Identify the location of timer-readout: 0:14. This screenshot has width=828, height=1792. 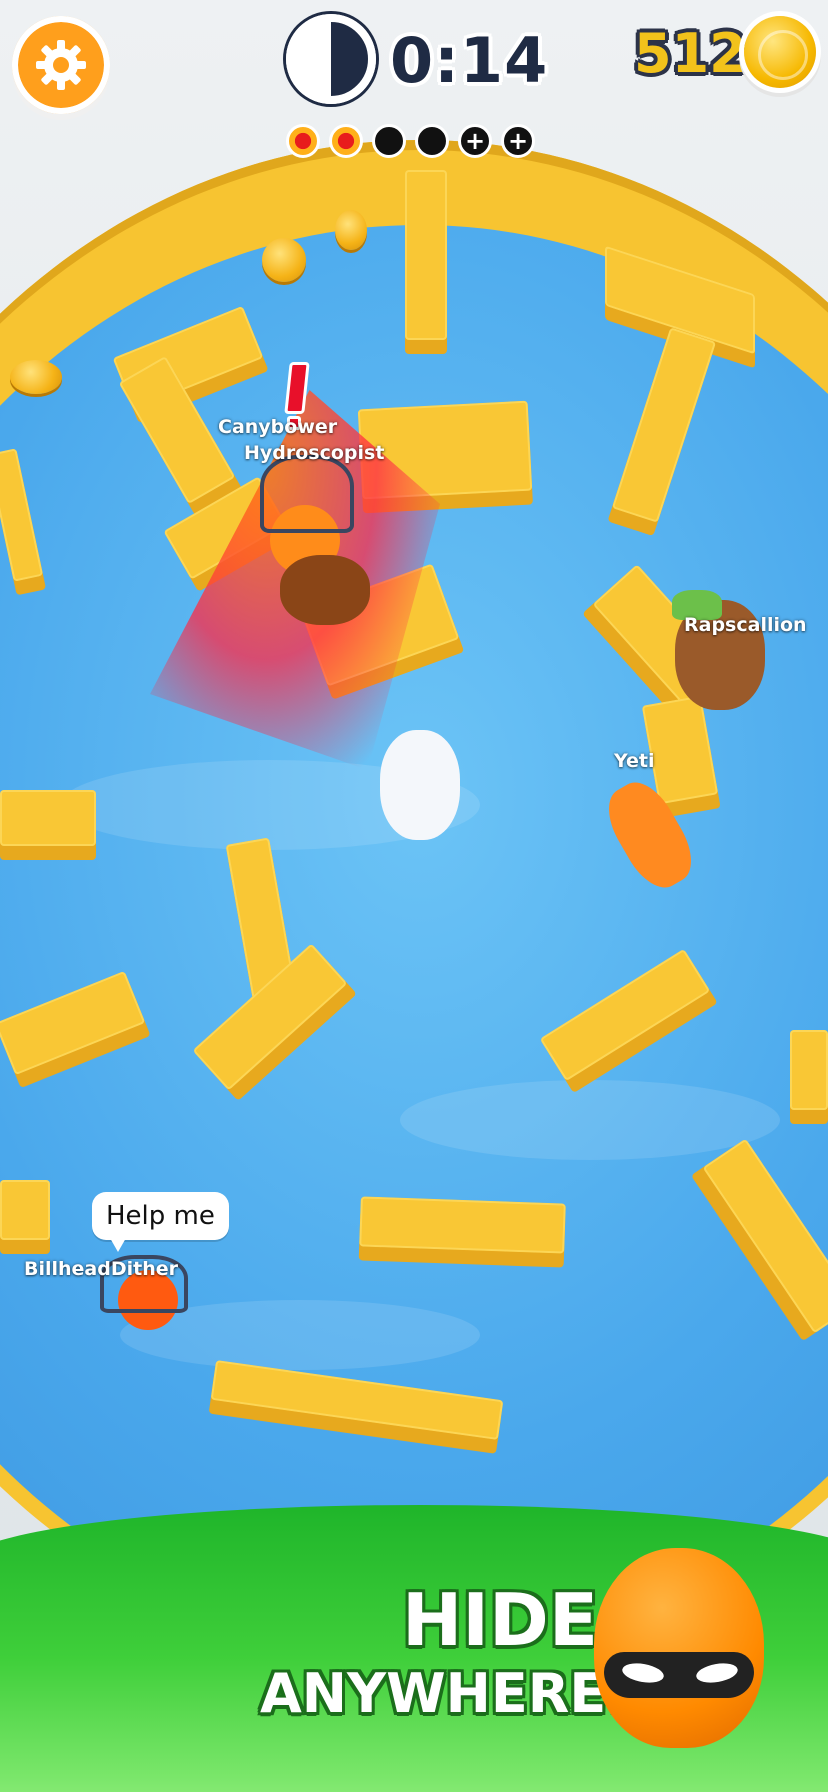
(469, 60).